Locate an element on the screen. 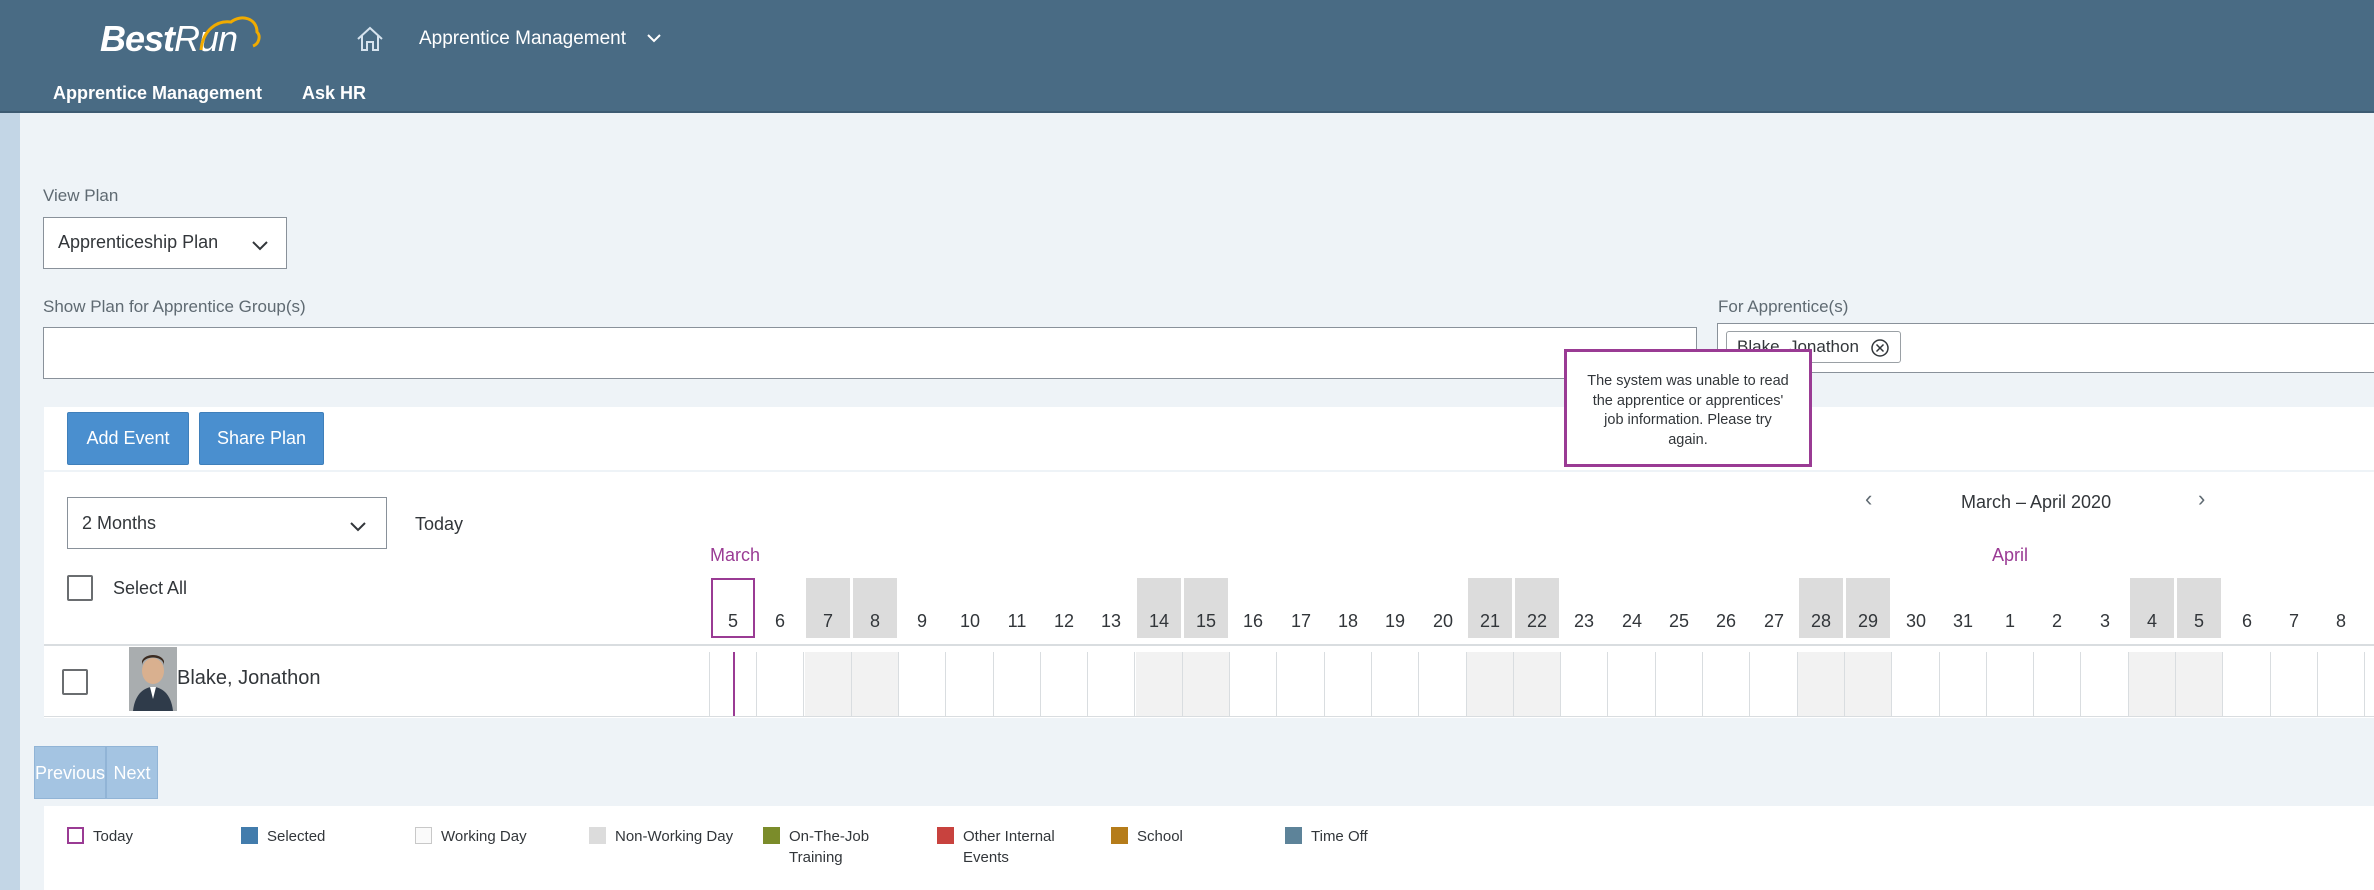  select-all-checkbox is located at coordinates (80, 588).